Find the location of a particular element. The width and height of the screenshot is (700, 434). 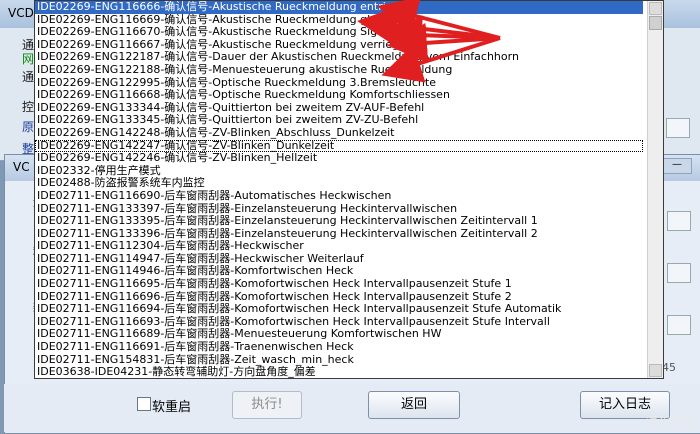

side-label-5: 原 is located at coordinates (28, 127).